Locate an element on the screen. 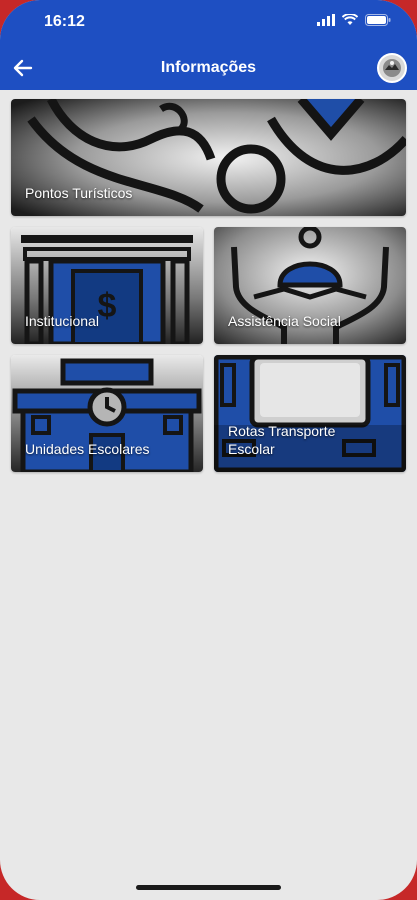 This screenshot has width=417, height=900. card-assistencia-social: Assistência Social is located at coordinates (310, 285).